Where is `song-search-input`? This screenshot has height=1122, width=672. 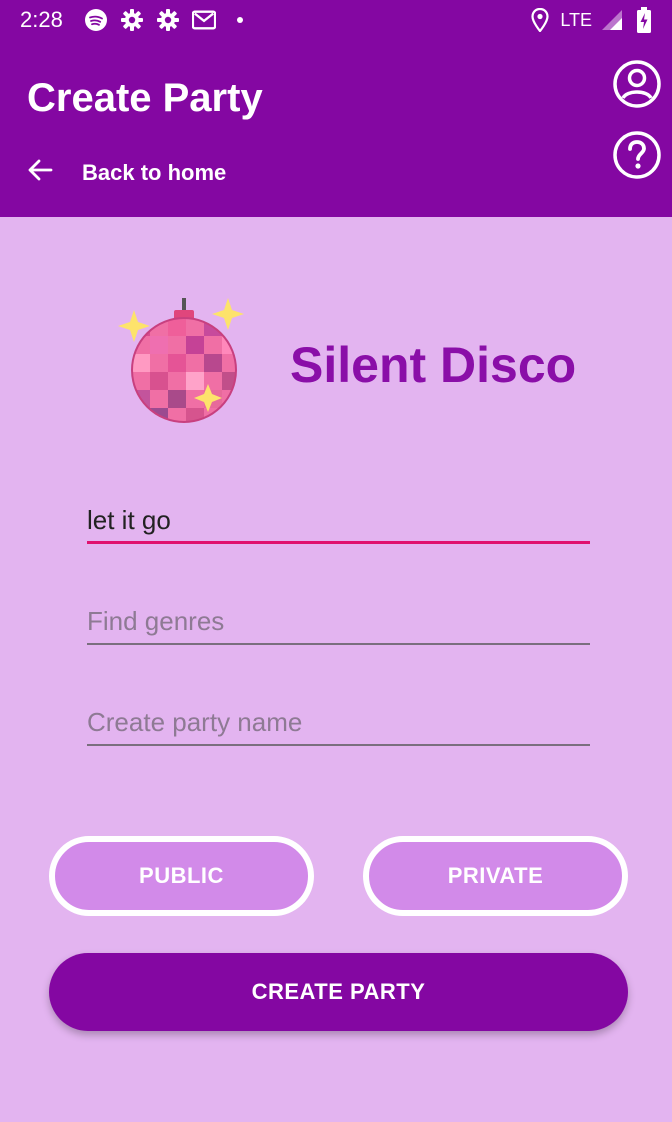
song-search-input is located at coordinates (338, 520).